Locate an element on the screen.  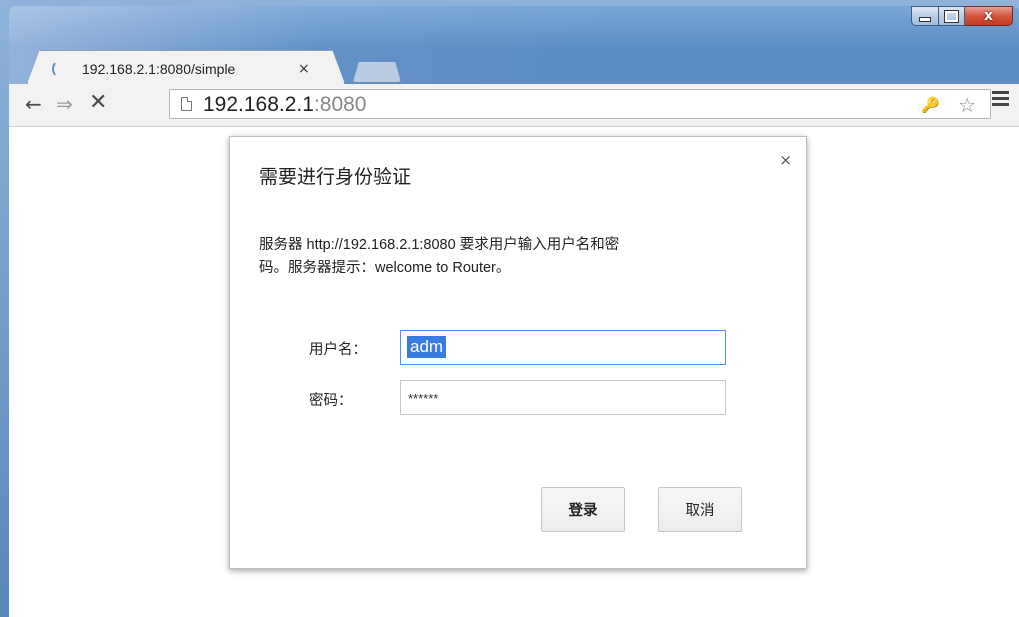
page-icon is located at coordinates (186, 104).